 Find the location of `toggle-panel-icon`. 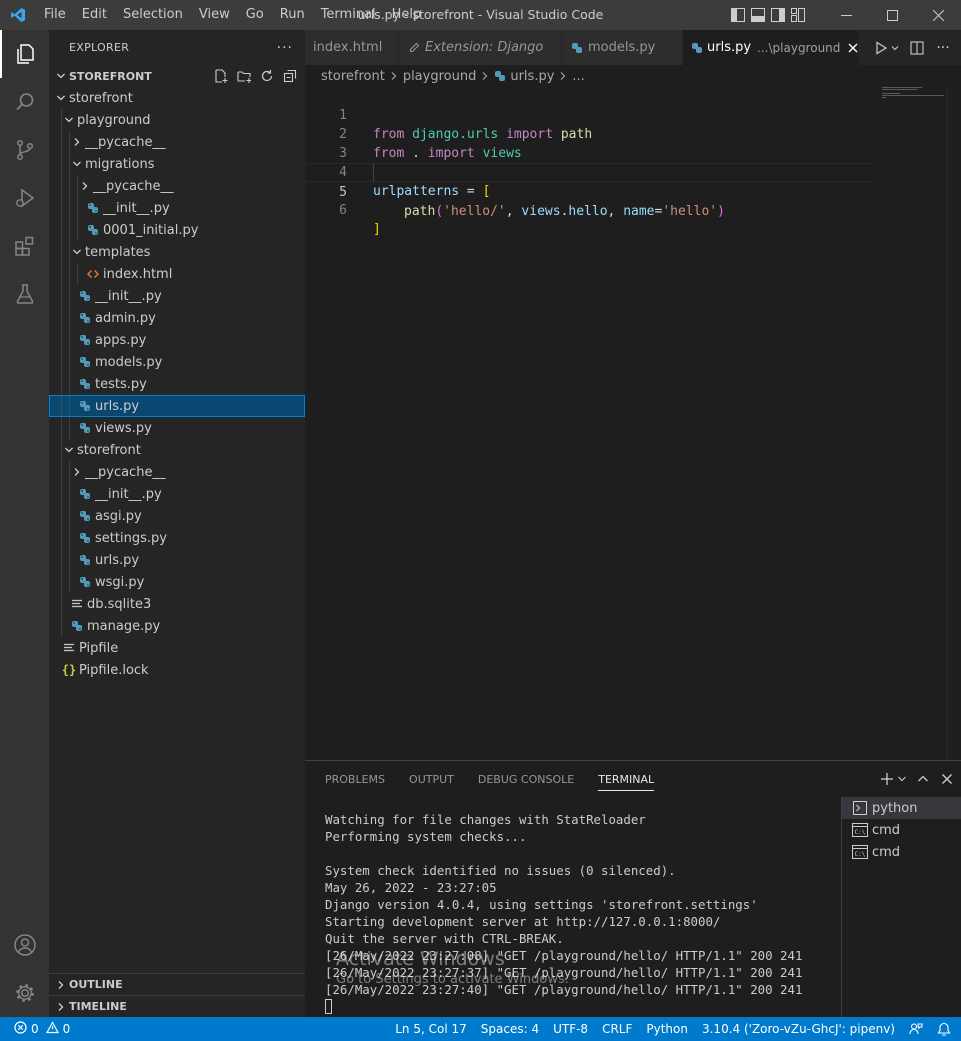

toggle-panel-icon is located at coordinates (758, 15).